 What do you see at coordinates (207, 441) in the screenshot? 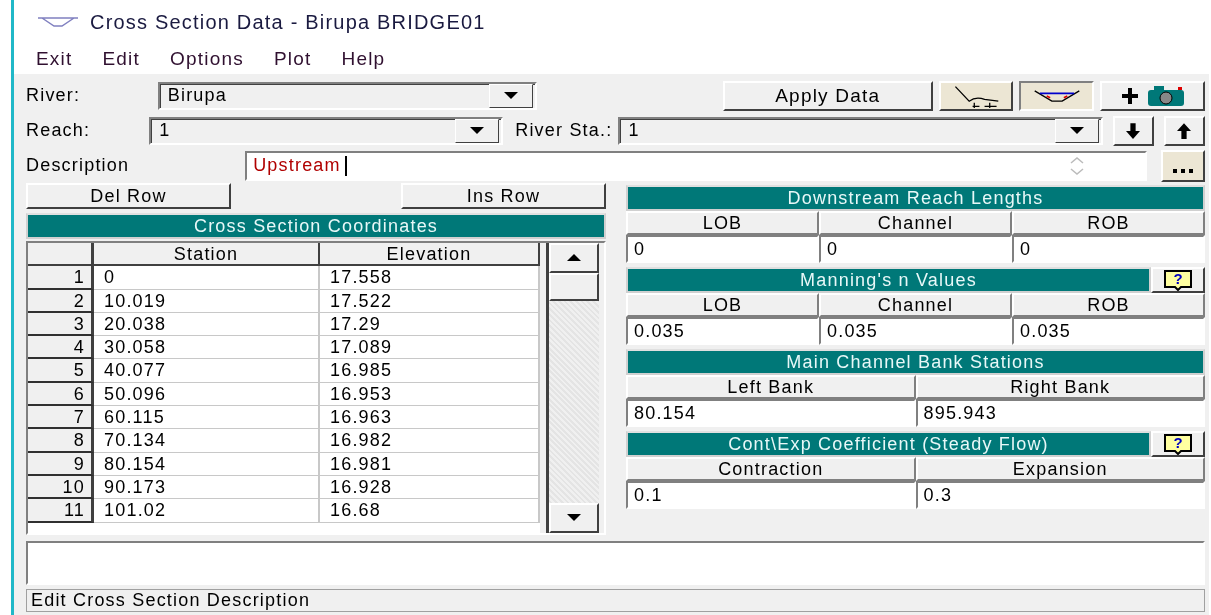
I see `table-cell: 70.134` at bounding box center [207, 441].